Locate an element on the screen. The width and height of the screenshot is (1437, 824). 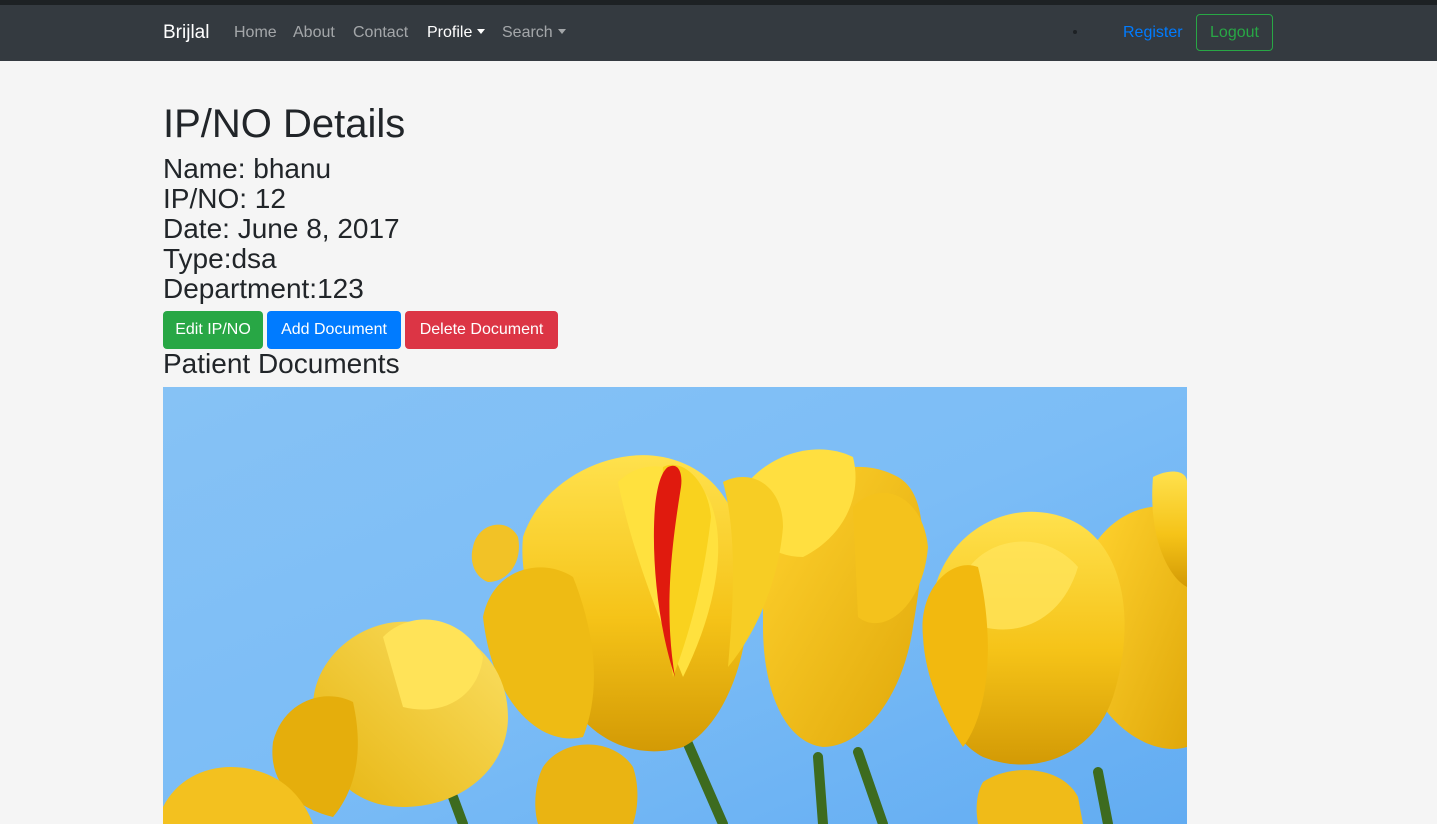
detail-department: Department:123 is located at coordinates (263, 288).